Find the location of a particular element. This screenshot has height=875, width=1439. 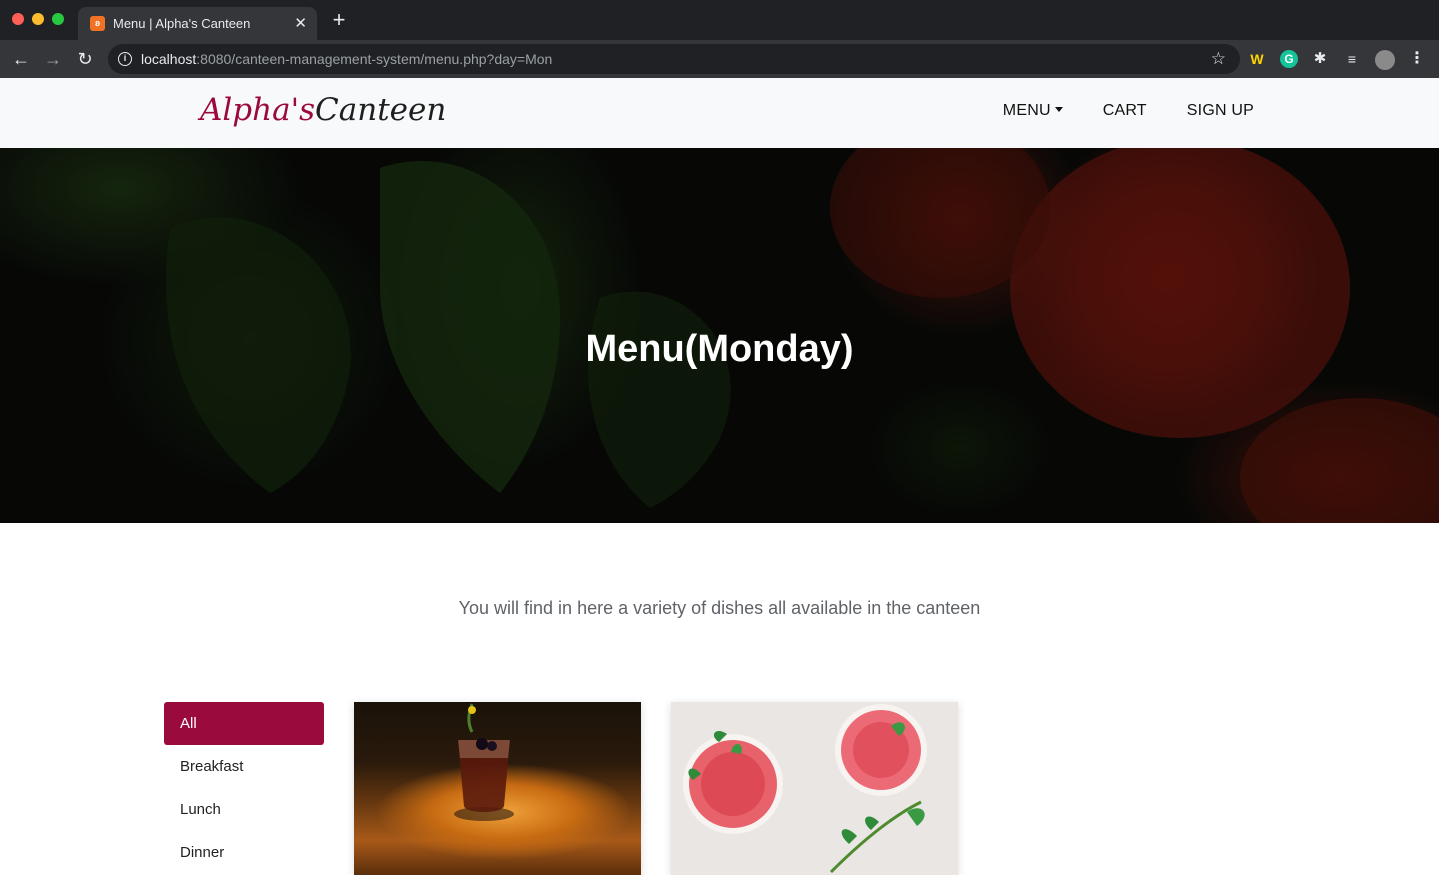

nav-menu-dropdown: MENU is located at coordinates (1033, 111).